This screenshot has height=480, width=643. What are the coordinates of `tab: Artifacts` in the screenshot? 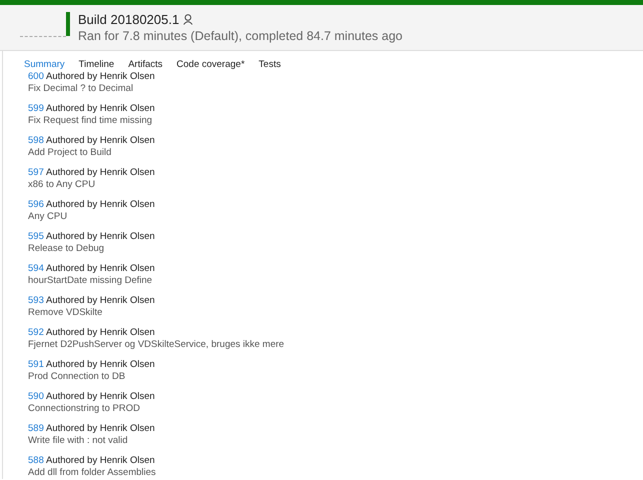 It's located at (145, 64).